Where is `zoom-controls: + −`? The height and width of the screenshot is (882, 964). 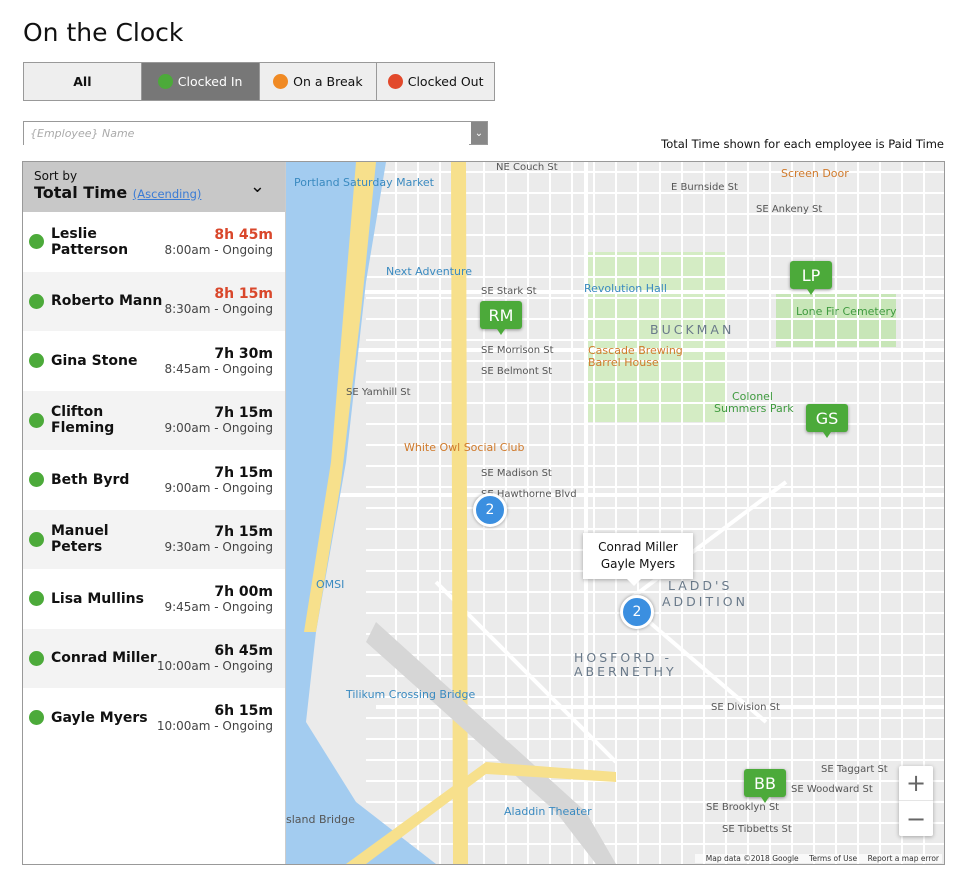 zoom-controls: + − is located at coordinates (916, 801).